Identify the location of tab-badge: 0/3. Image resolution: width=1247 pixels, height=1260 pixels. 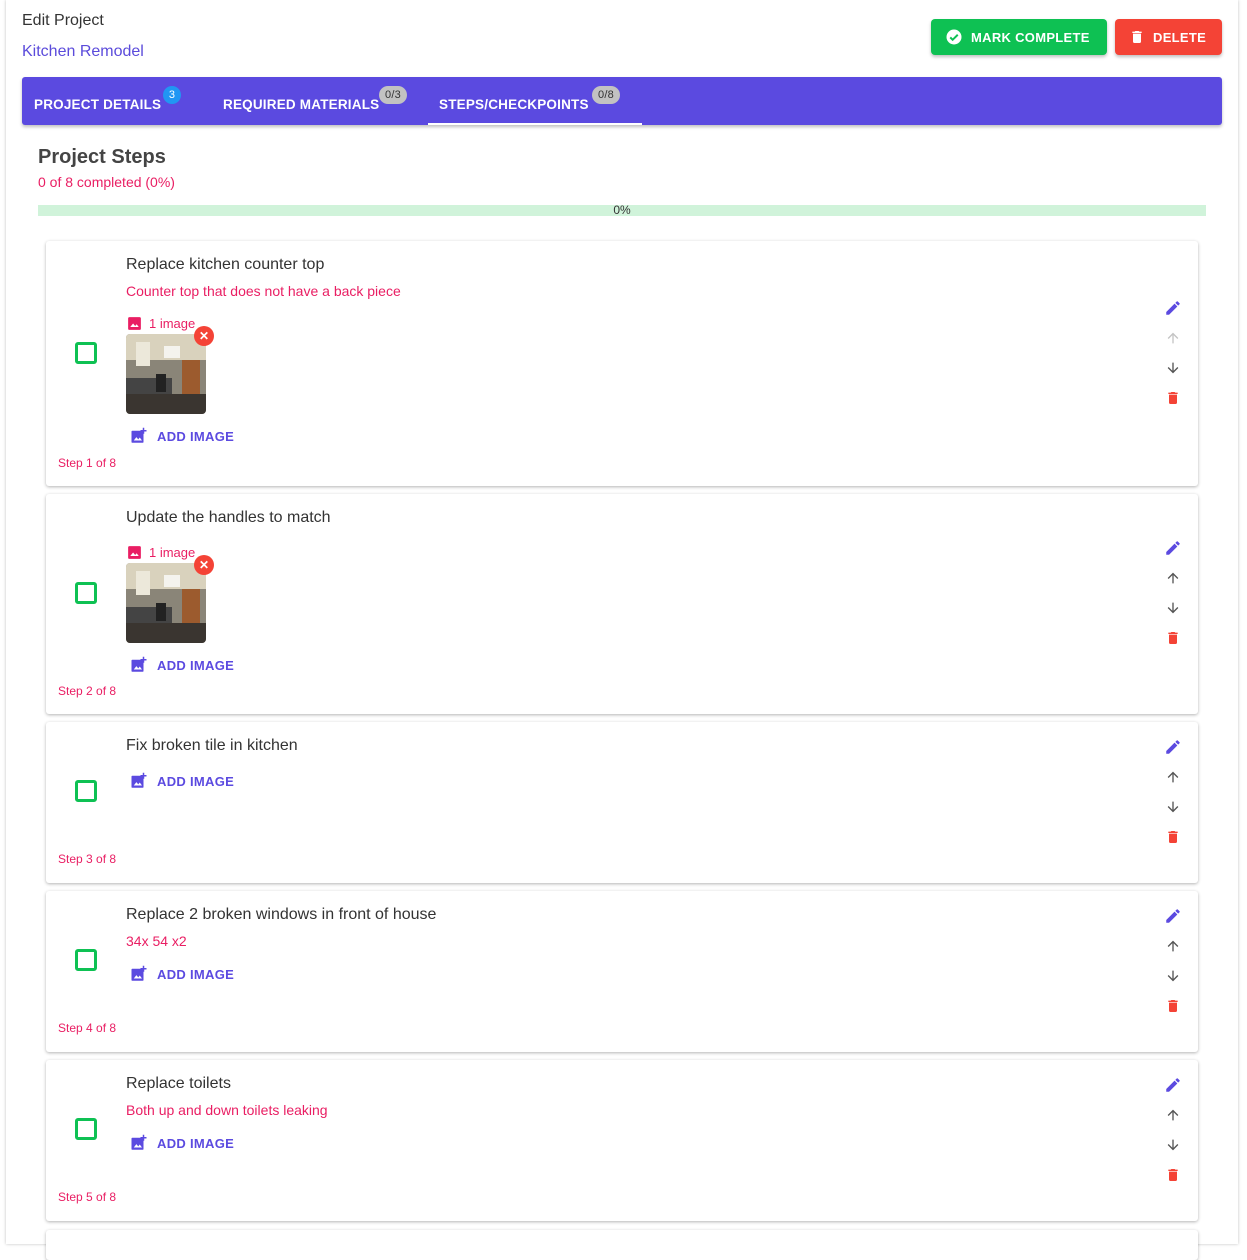
(393, 95).